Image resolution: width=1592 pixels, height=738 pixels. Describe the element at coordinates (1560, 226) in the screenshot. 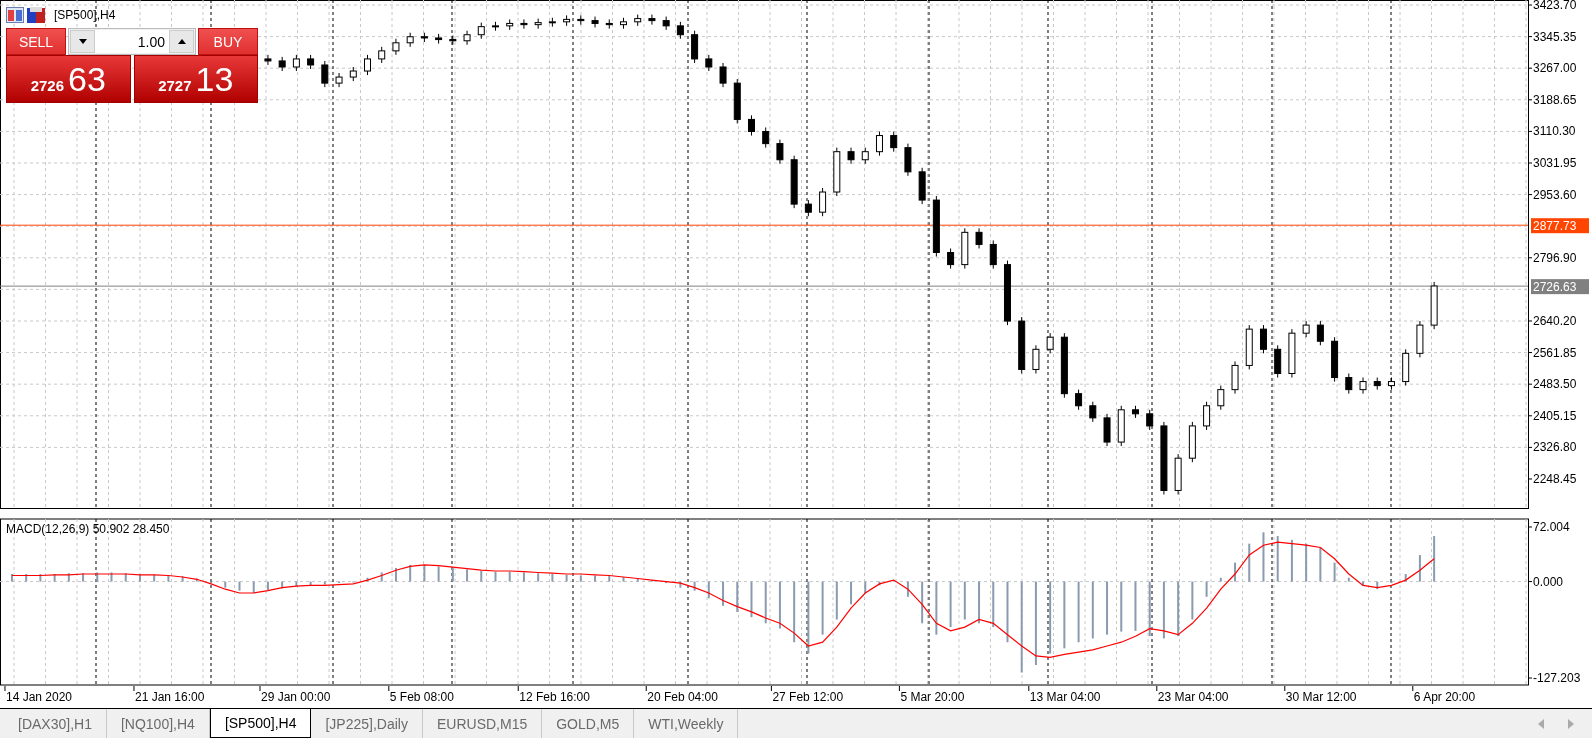

I see `price-tag: 2877.73` at that location.